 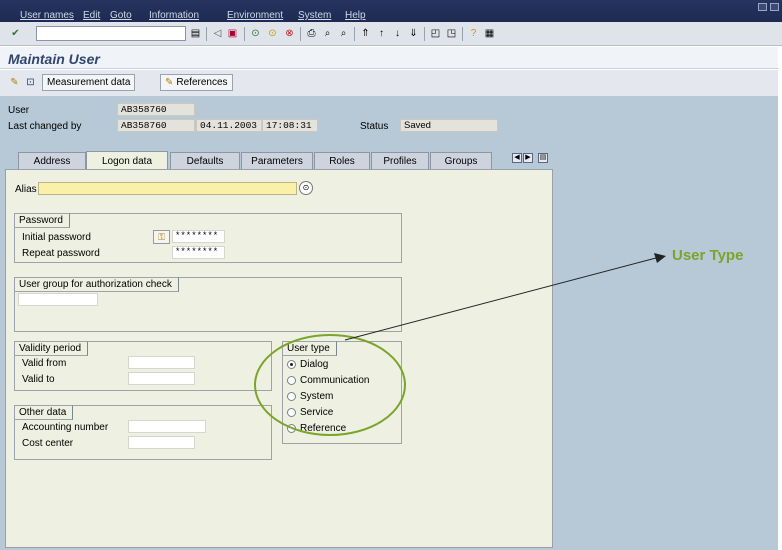 I want to click on highlight-ellipse, so click(x=330, y=385).